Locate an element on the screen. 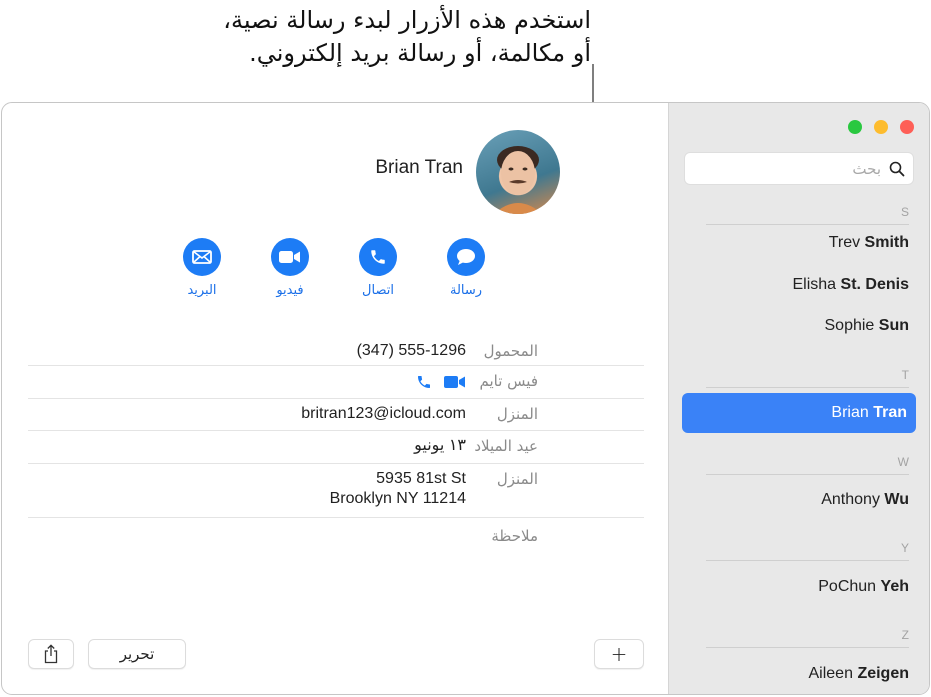  share-button is located at coordinates (51, 654).